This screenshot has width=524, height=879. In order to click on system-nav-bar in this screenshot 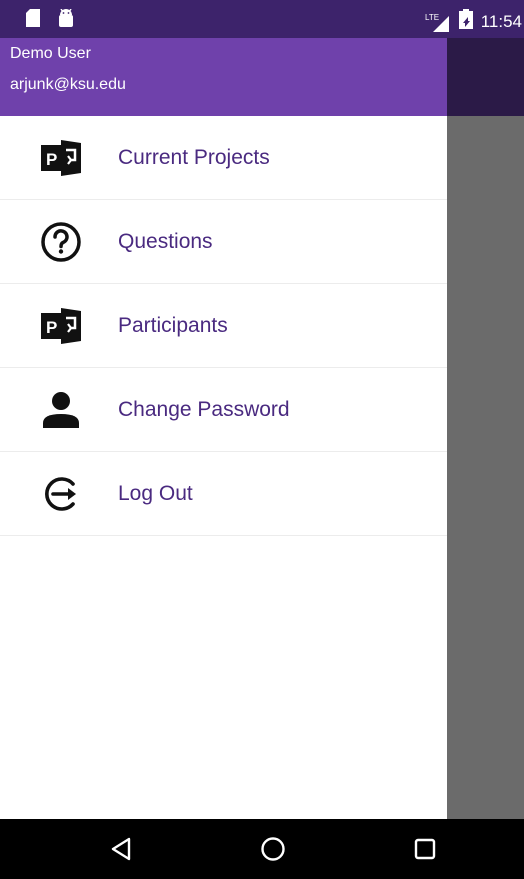, I will do `click(262, 849)`.